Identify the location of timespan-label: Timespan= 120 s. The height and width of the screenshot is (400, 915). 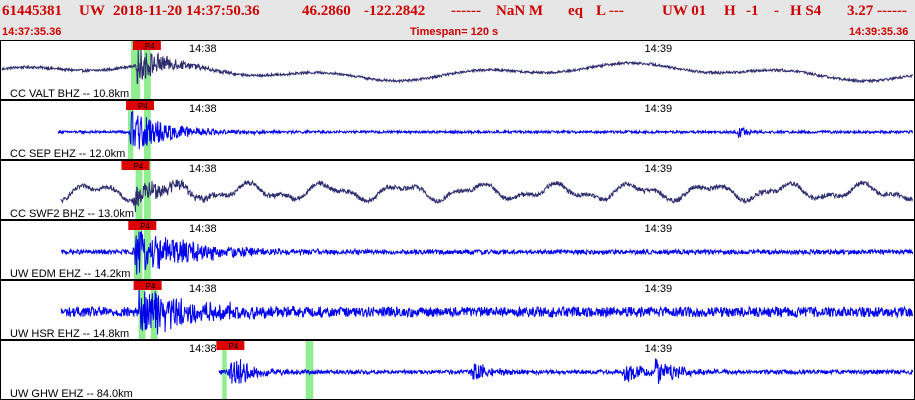
(454, 32).